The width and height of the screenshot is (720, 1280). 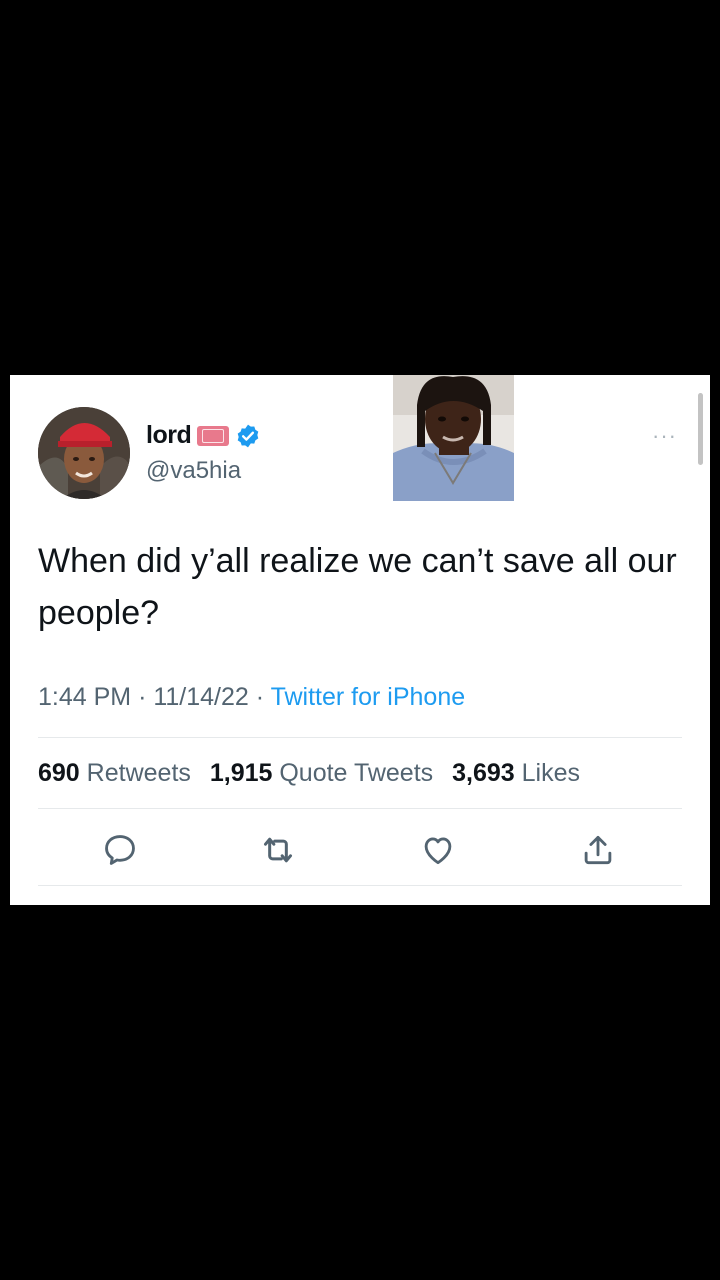 What do you see at coordinates (700, 429) in the screenshot?
I see `scrollbar` at bounding box center [700, 429].